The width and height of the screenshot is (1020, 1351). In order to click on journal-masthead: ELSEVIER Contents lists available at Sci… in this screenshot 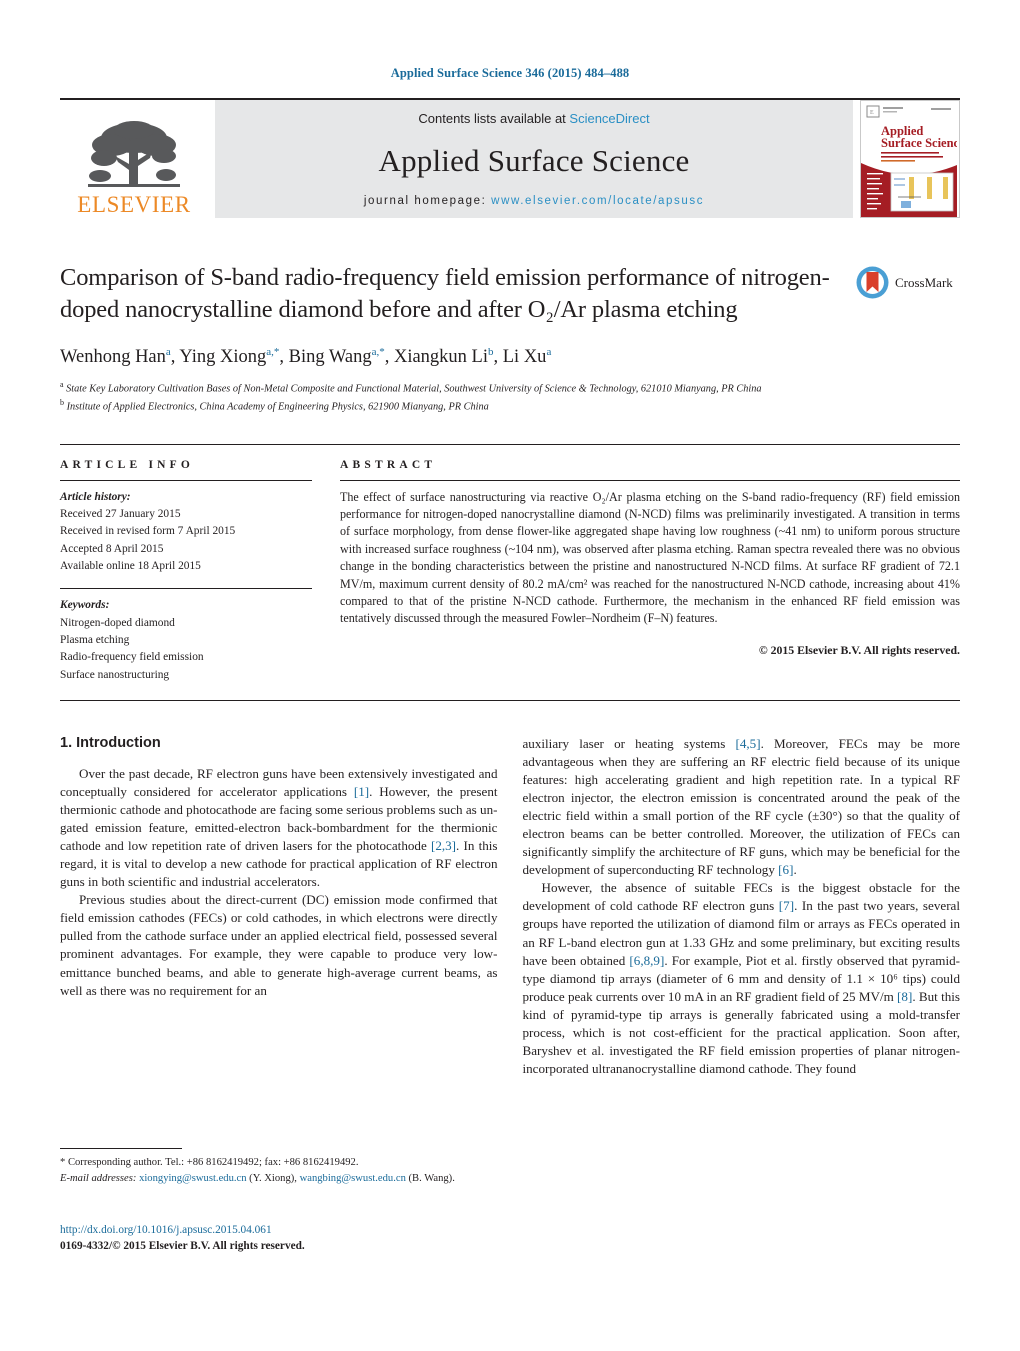, I will do `click(510, 158)`.